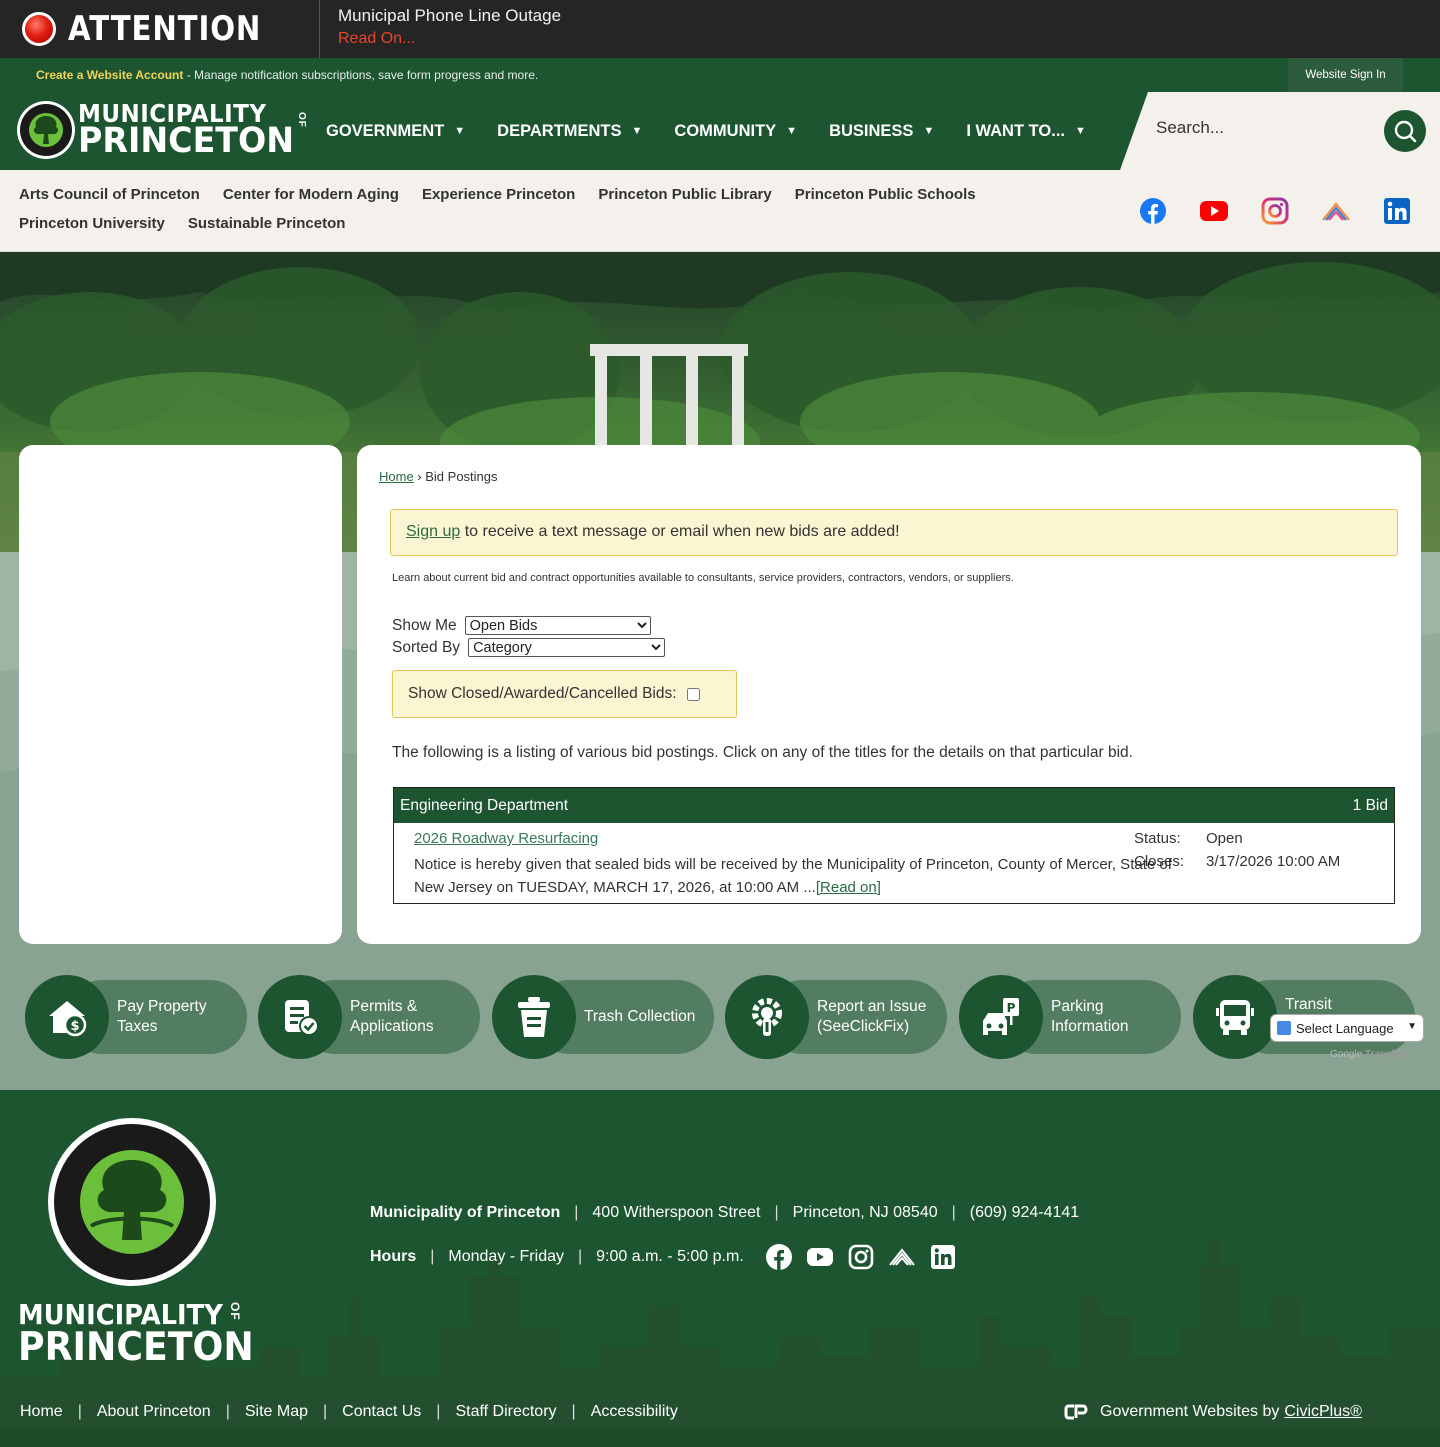  What do you see at coordinates (848, 887) in the screenshot?
I see `bid-read-on-link: [Read on]` at bounding box center [848, 887].